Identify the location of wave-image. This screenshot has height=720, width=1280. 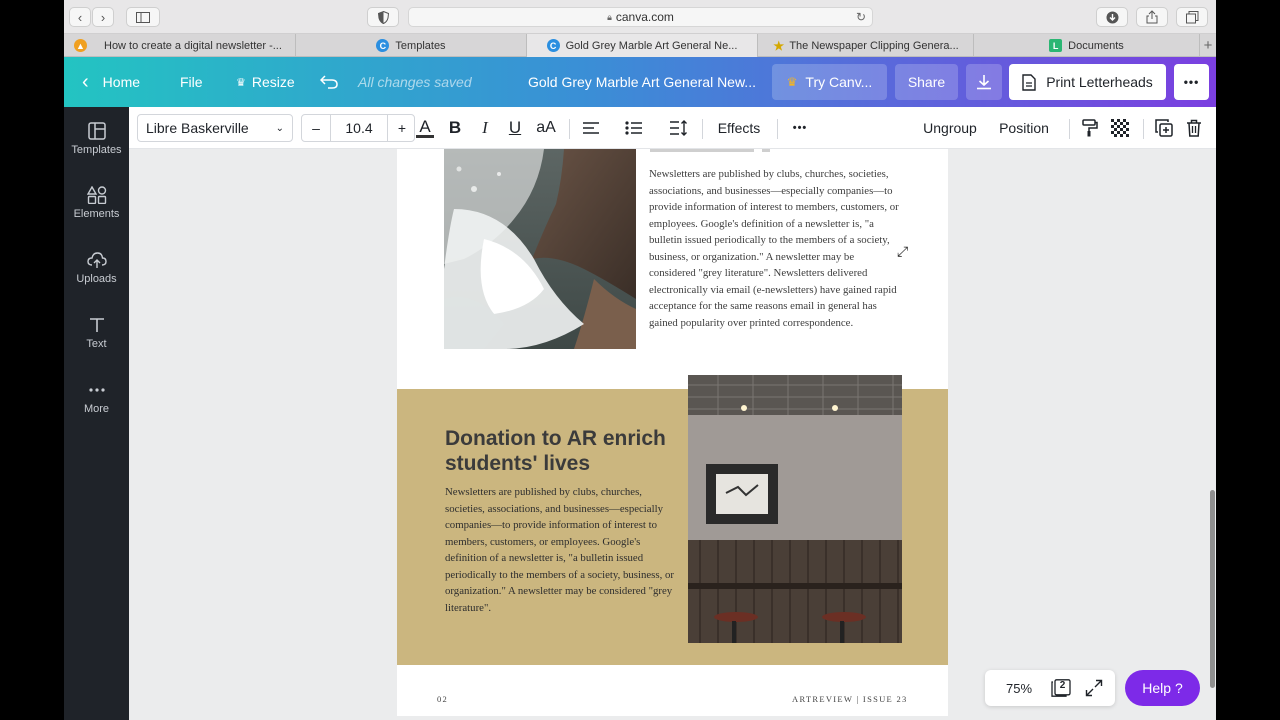
(540, 249).